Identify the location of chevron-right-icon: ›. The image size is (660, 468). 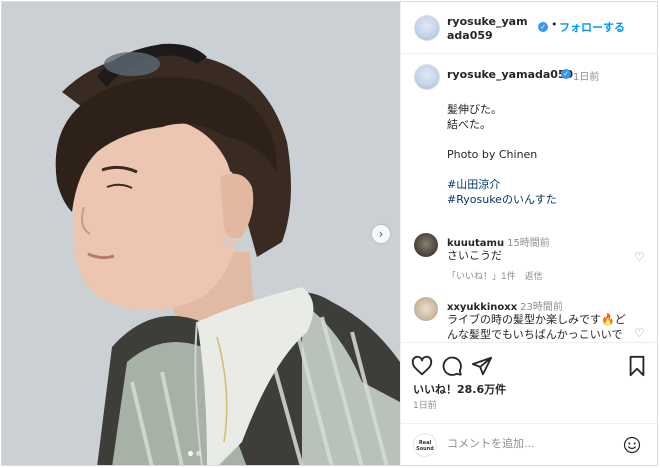
(381, 234).